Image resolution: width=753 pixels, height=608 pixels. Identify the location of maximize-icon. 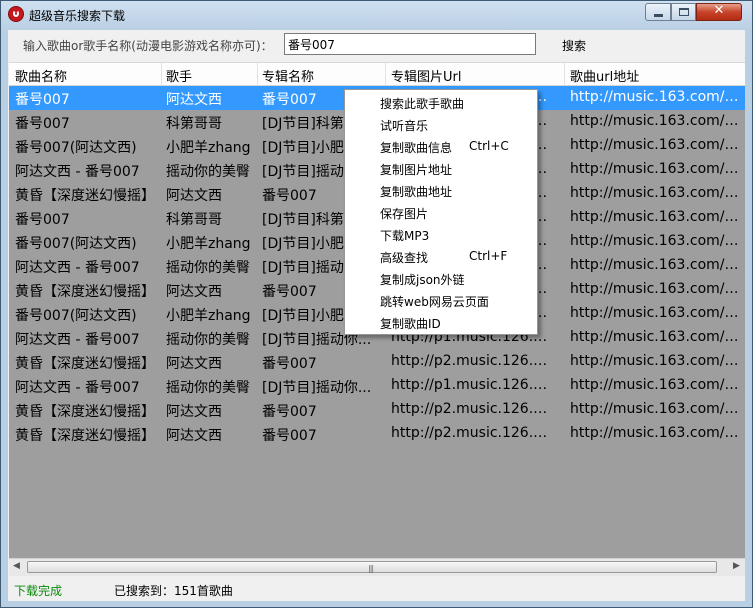
(684, 12).